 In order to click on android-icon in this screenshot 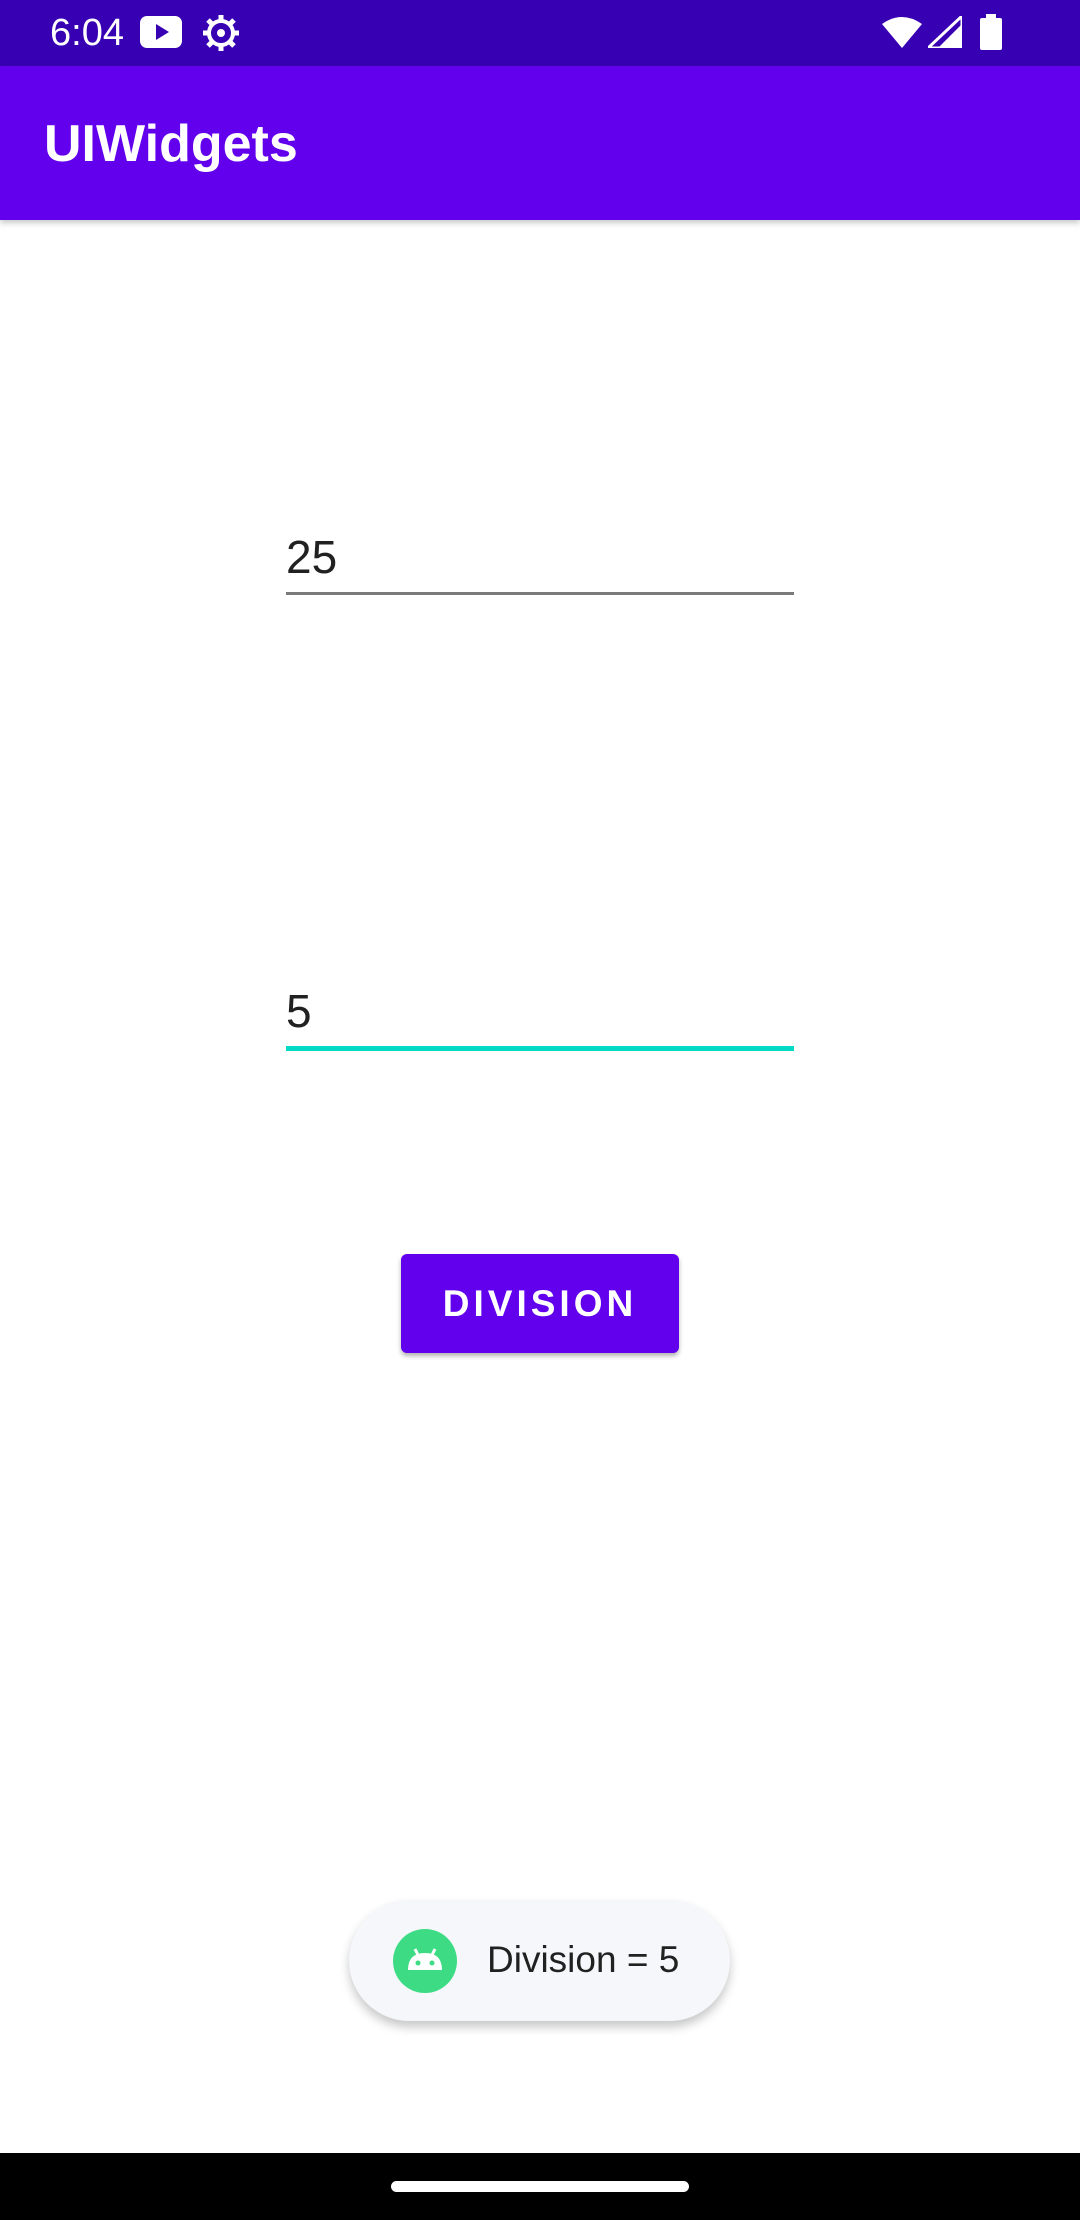, I will do `click(425, 1961)`.